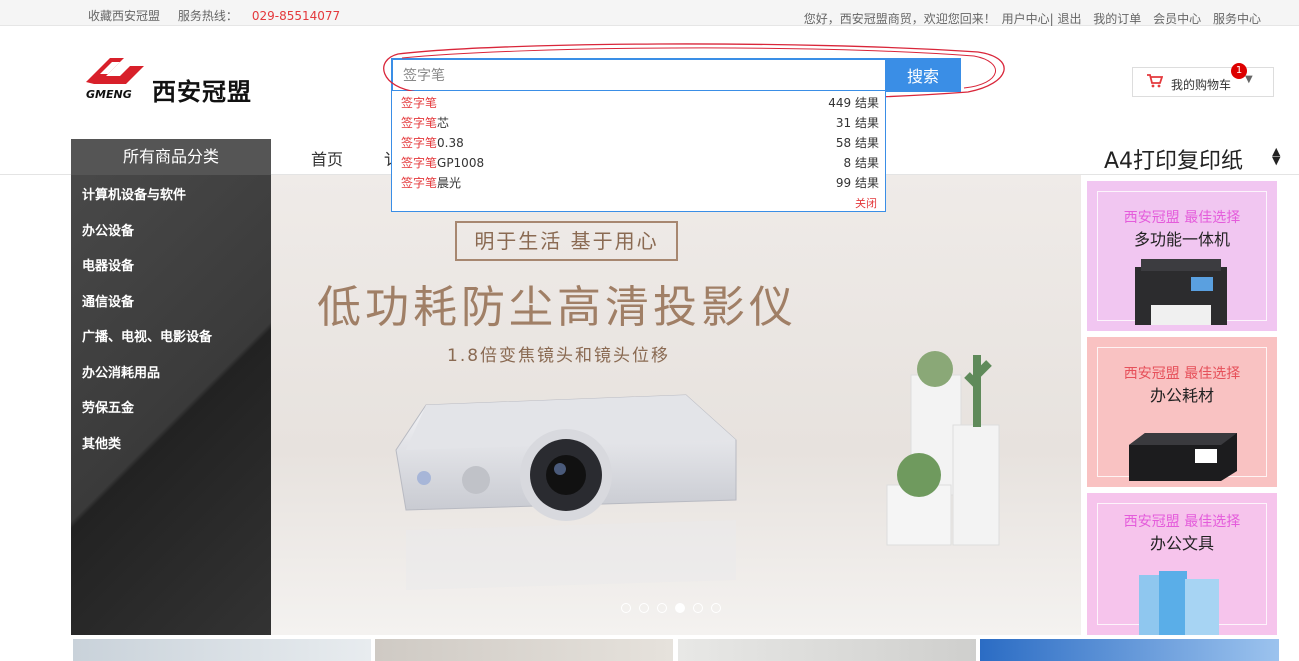 The image size is (1299, 661). Describe the element at coordinates (1201, 85) in the screenshot. I see `cart-label: 我的购物车` at that location.